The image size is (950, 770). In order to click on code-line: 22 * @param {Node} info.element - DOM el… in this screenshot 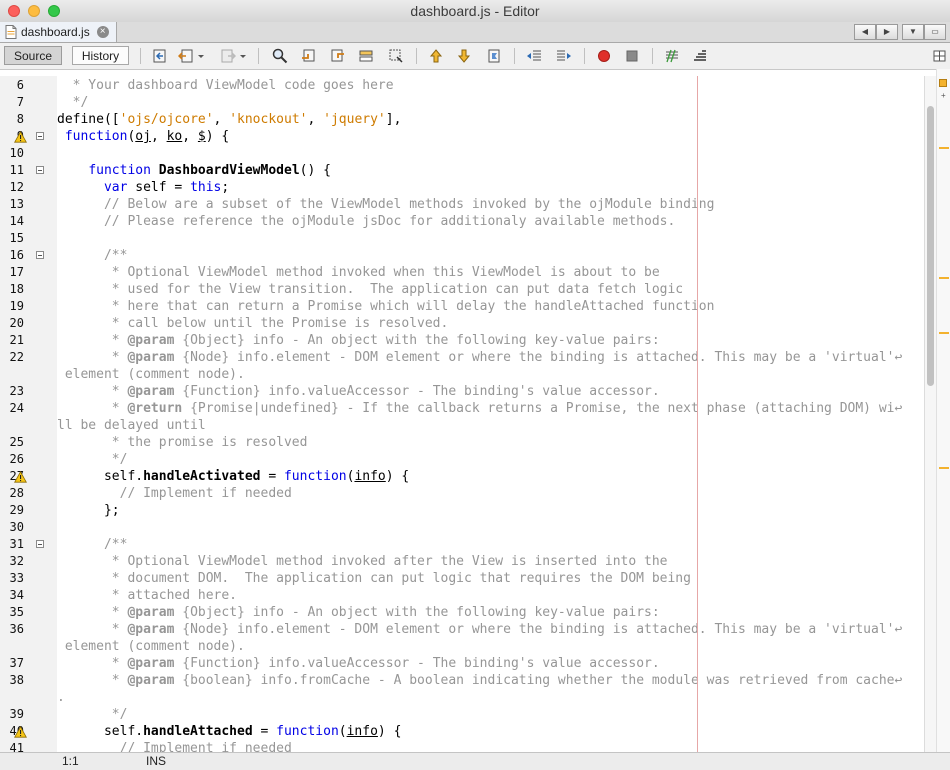, I will do `click(462, 357)`.